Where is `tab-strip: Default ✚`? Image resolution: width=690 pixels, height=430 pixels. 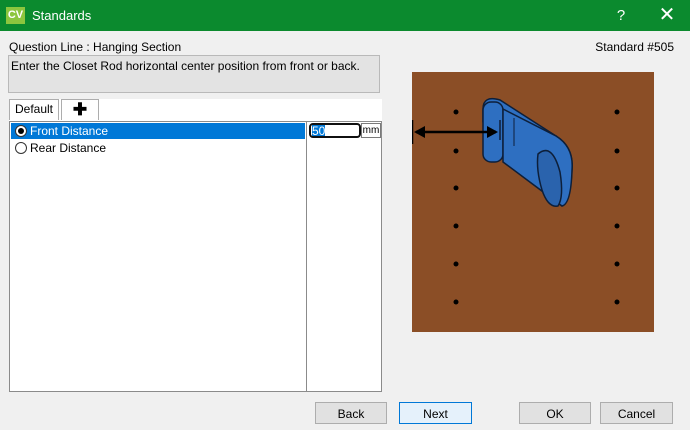
tab-strip: Default ✚ is located at coordinates (195, 110).